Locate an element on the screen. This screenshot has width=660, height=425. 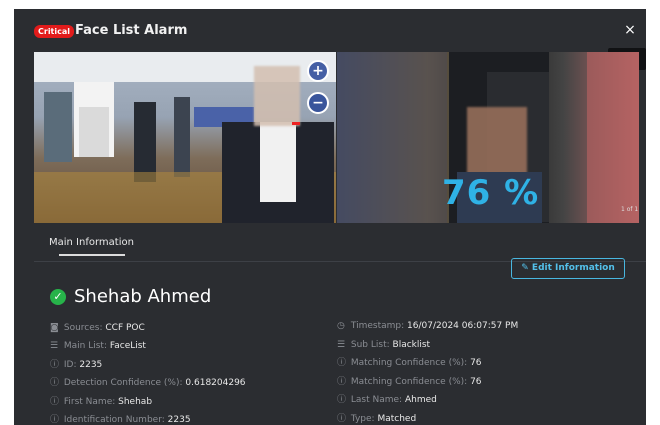
critical-badge: Critical is located at coordinates (54, 31).